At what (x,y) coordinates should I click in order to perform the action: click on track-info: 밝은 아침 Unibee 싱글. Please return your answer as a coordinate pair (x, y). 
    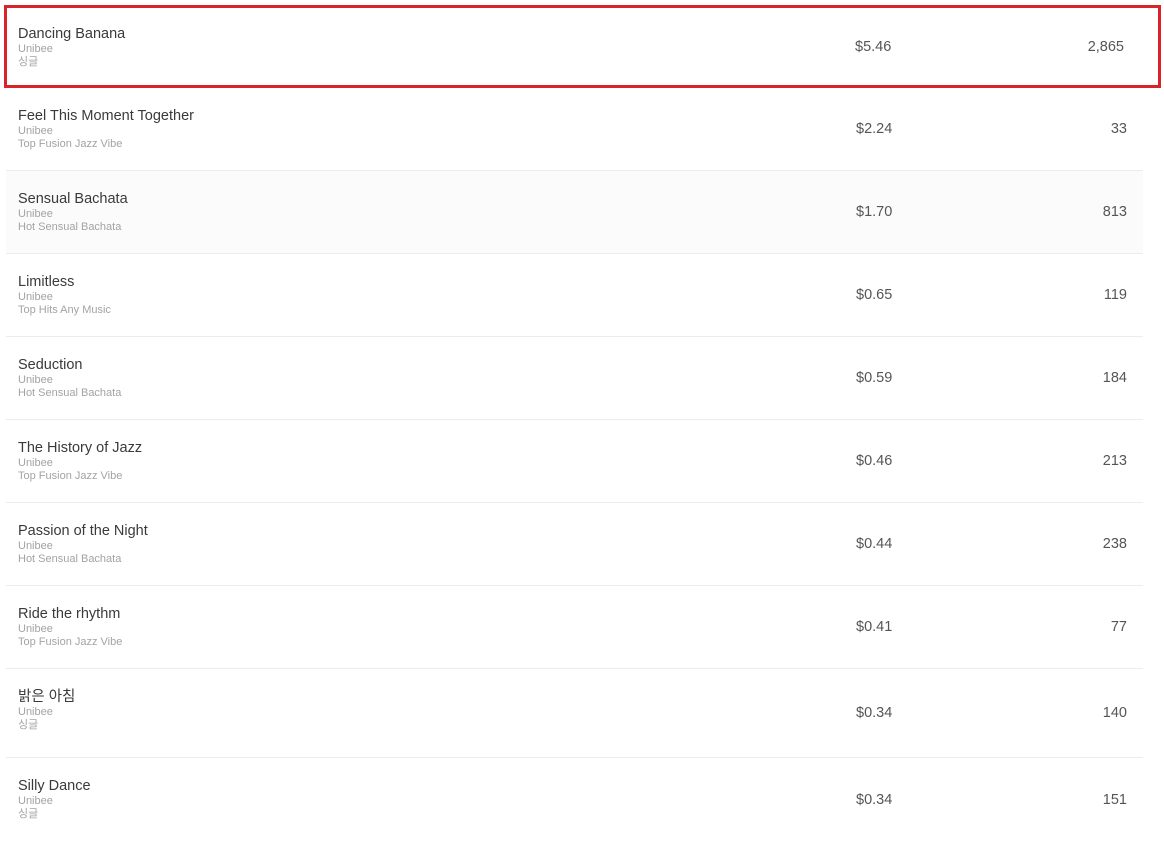
    Looking at the image, I should click on (46, 710).